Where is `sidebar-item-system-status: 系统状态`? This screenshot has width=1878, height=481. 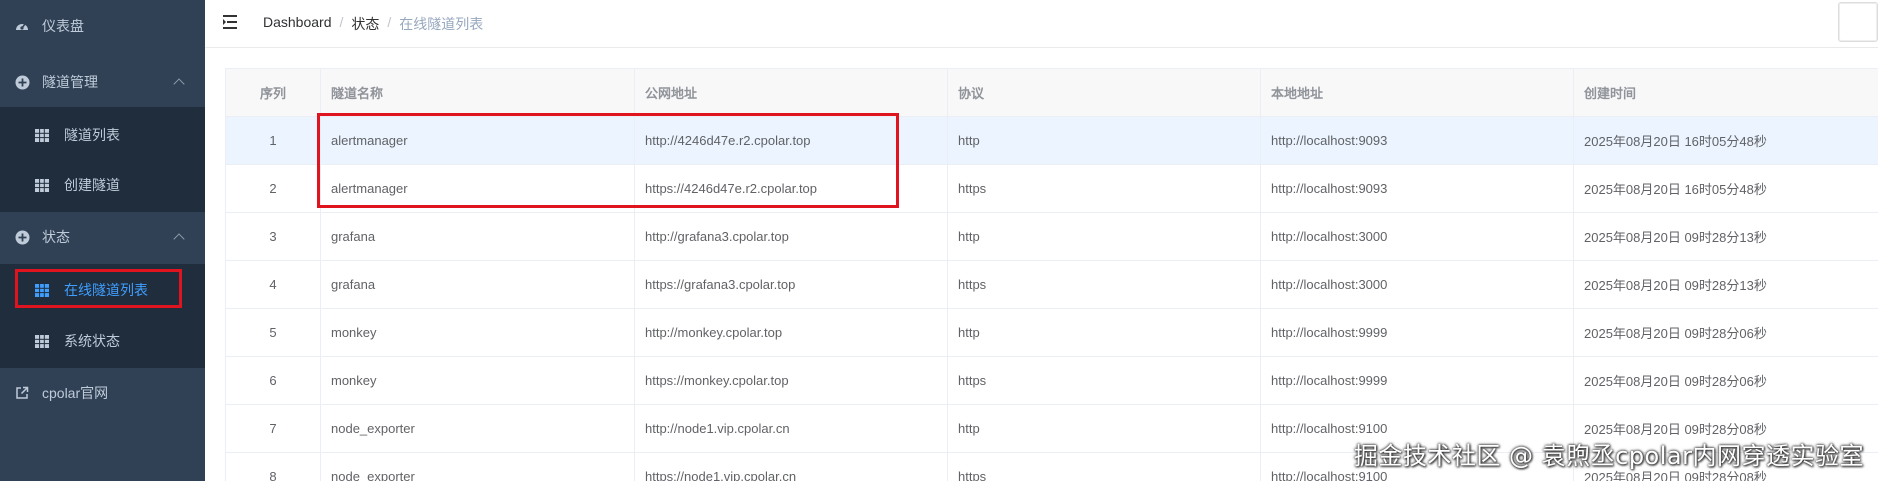 sidebar-item-system-status: 系统状态 is located at coordinates (102, 341).